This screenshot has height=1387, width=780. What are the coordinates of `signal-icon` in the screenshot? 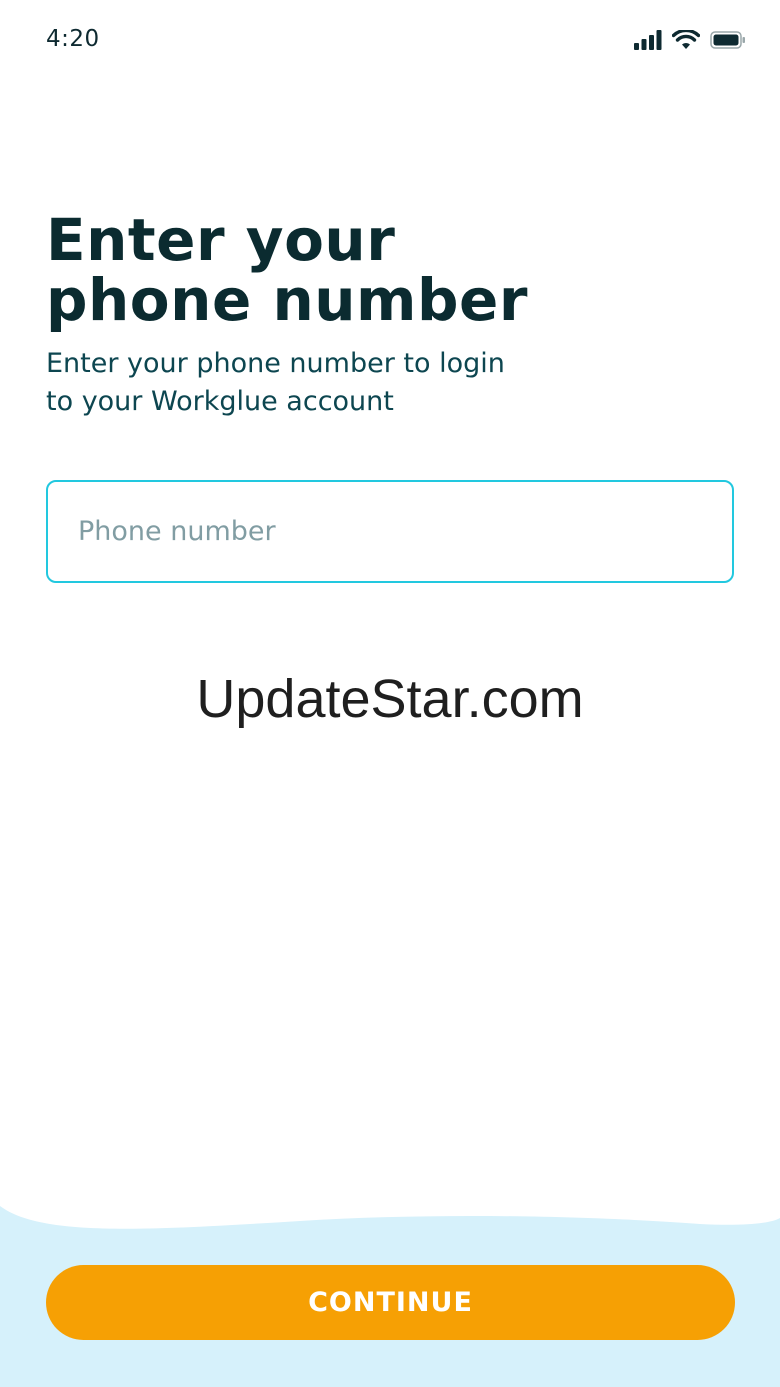 It's located at (648, 40).